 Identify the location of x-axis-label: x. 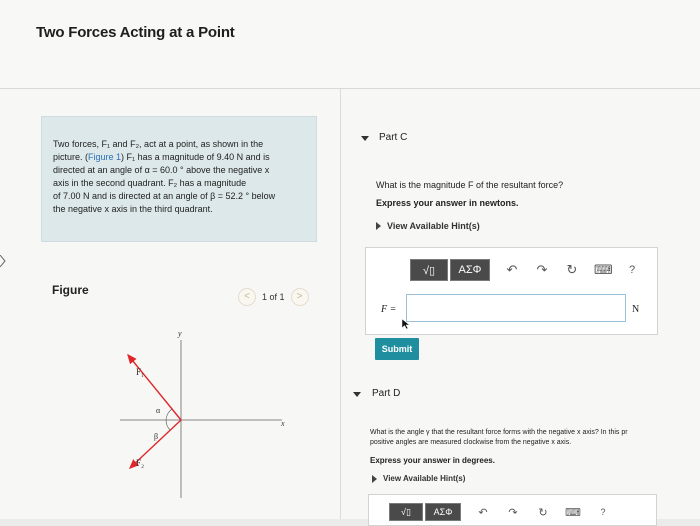
(282, 423).